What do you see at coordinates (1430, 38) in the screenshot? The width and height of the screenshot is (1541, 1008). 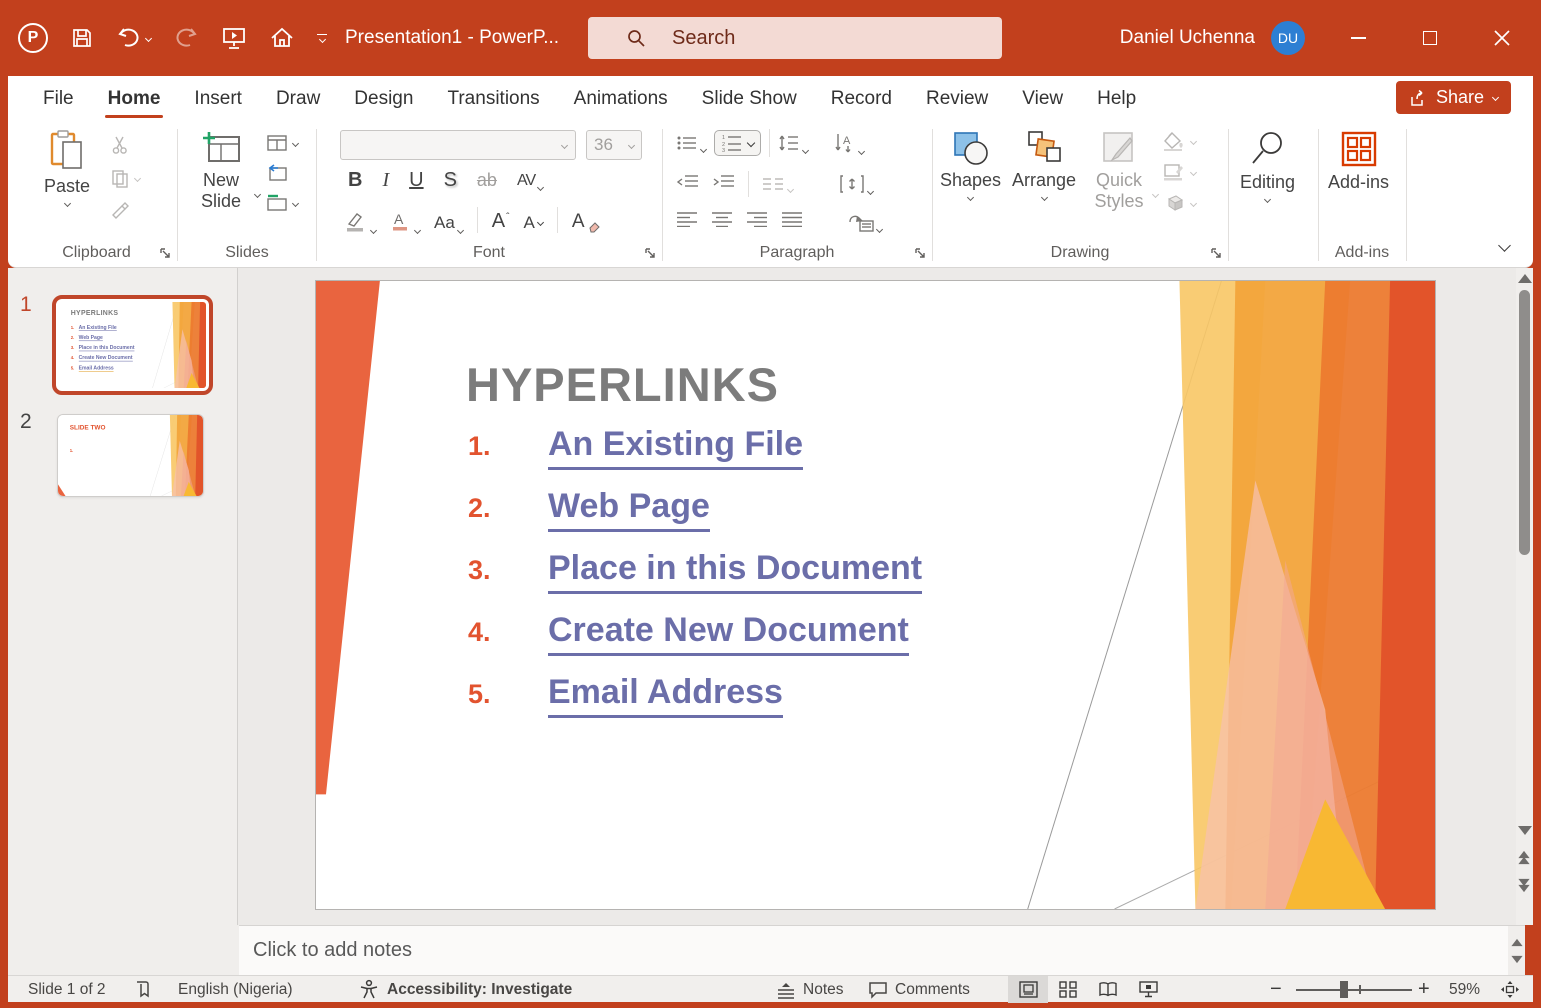 I see `maximize-button` at bounding box center [1430, 38].